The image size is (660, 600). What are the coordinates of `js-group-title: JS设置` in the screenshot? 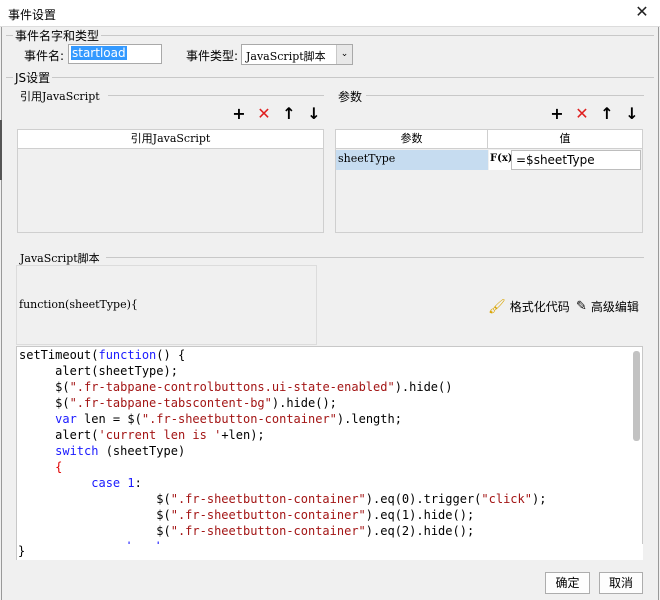 It's located at (33, 77).